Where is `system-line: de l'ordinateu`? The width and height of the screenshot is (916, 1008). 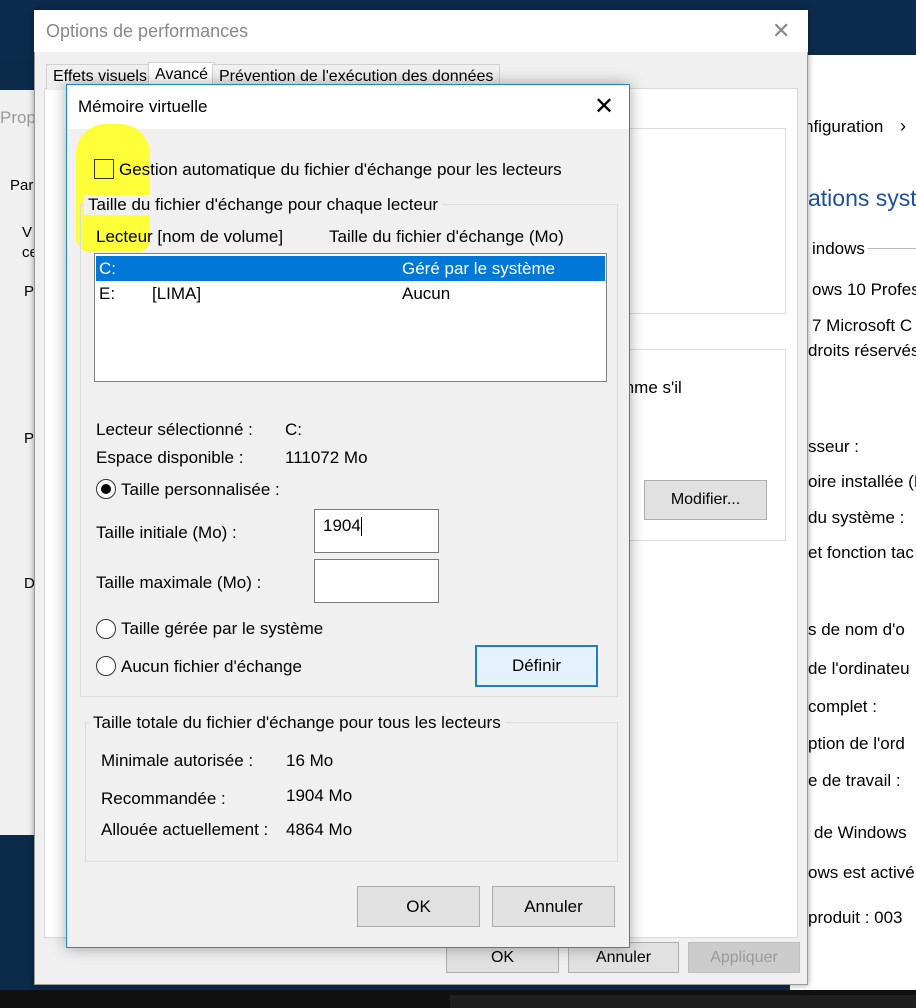 system-line: de l'ordinateu is located at coordinates (859, 668).